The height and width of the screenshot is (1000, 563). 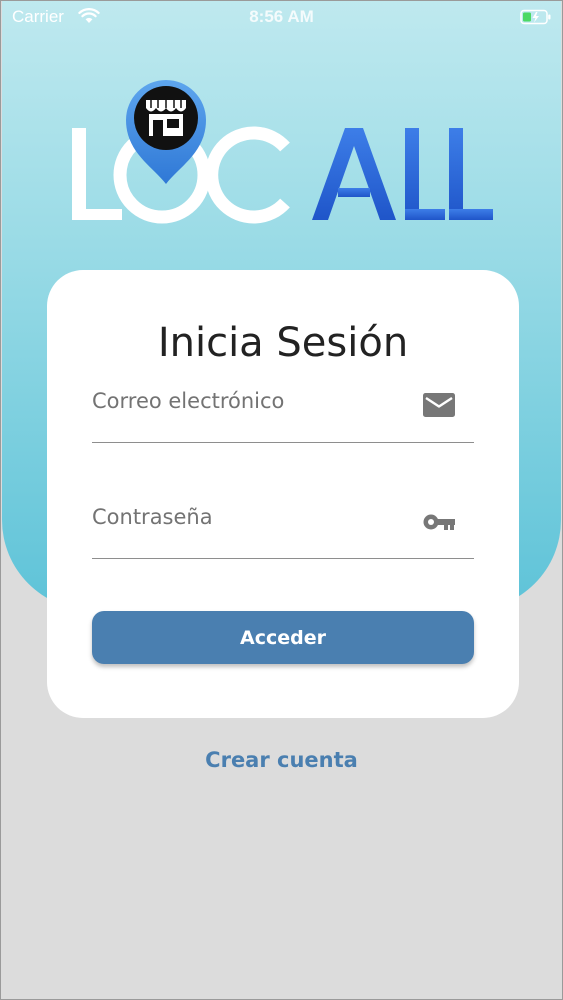 I want to click on email-field, so click(x=247, y=401).